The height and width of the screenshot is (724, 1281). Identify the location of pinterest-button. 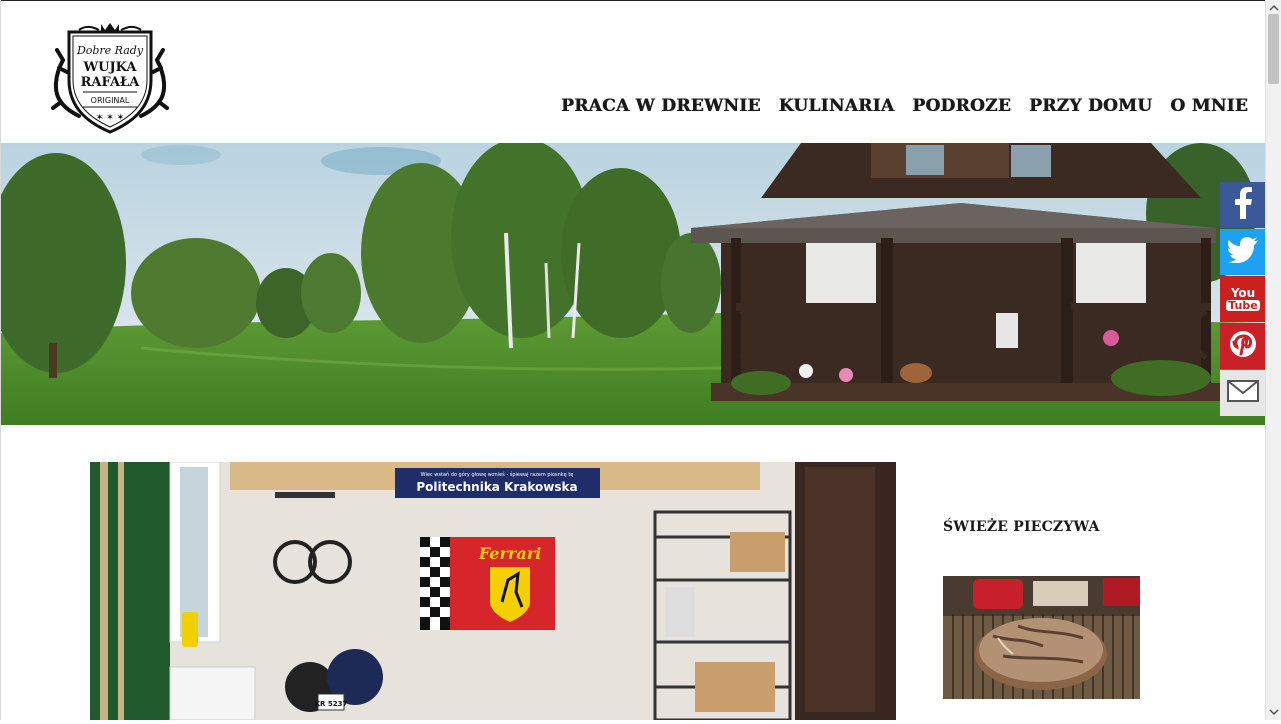
(1243, 346).